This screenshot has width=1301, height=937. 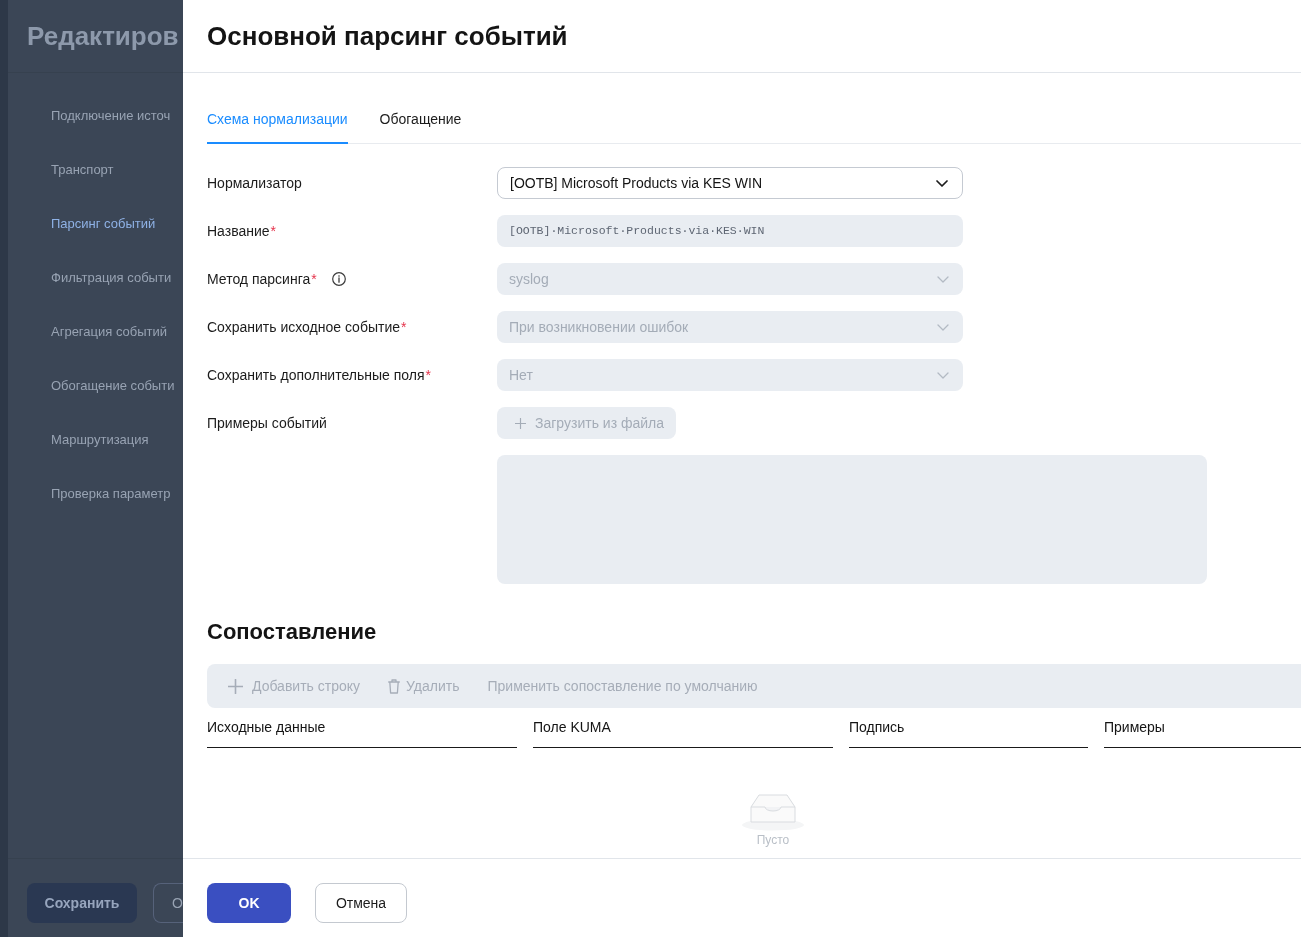 I want to click on nav-item: Агрегация событий, so click(x=109, y=332).